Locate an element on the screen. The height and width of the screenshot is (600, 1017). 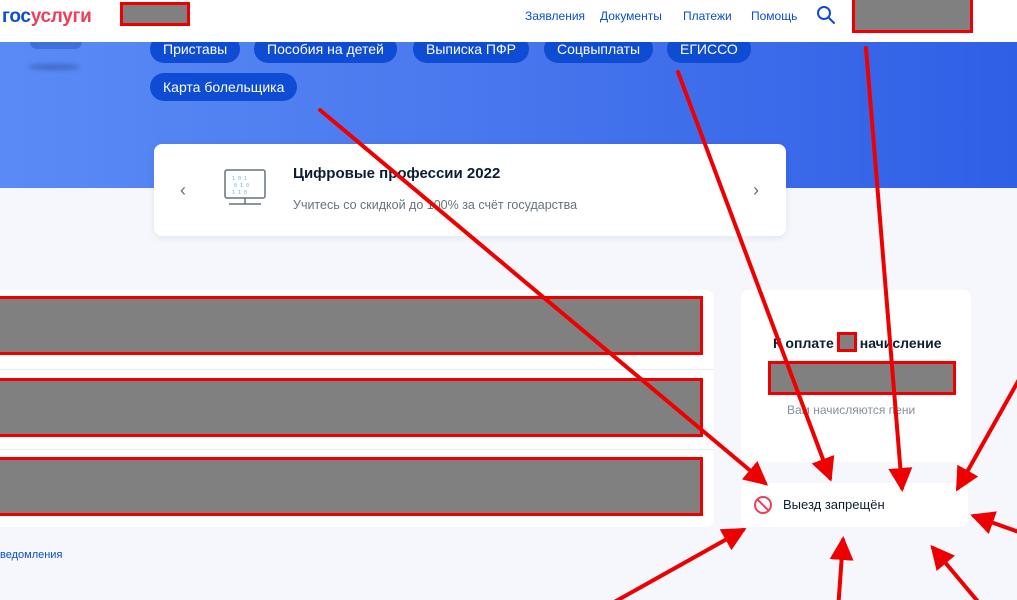
chip-fan-card: Карта болельщика is located at coordinates (224, 87).